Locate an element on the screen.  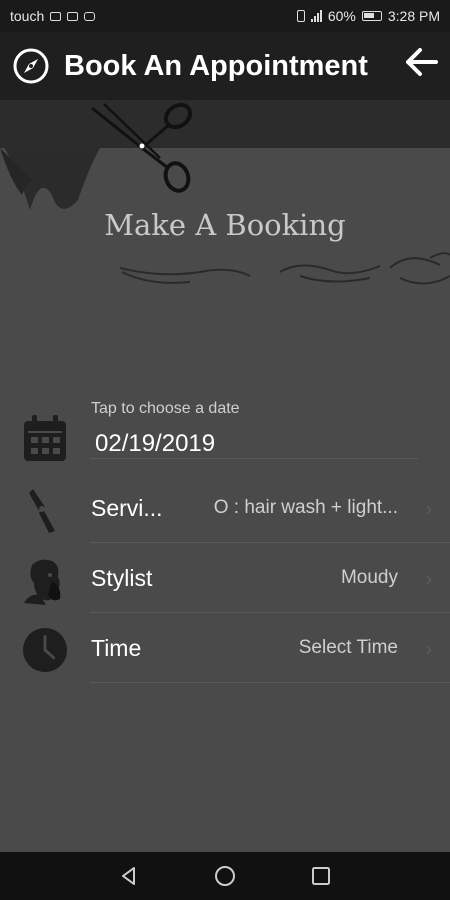
time-row: Time Select Time › is located at coordinates (225, 648).